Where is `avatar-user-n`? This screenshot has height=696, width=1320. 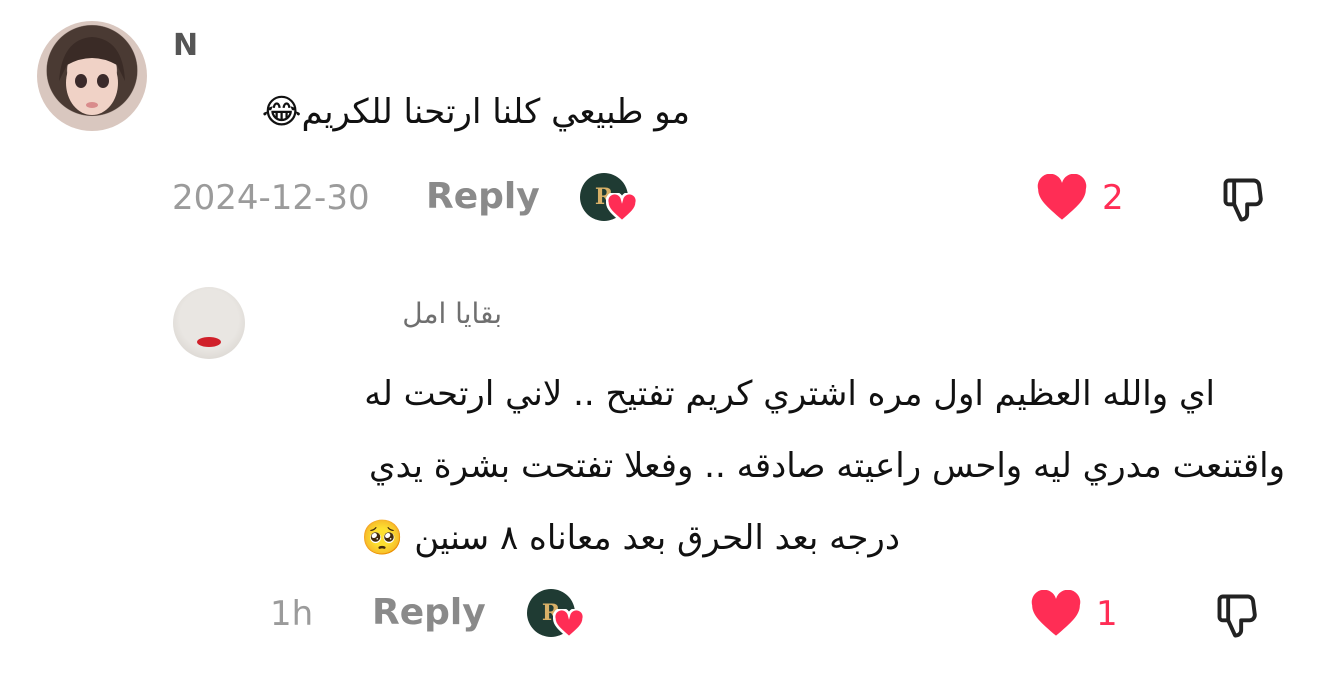 avatar-user-n is located at coordinates (92, 76).